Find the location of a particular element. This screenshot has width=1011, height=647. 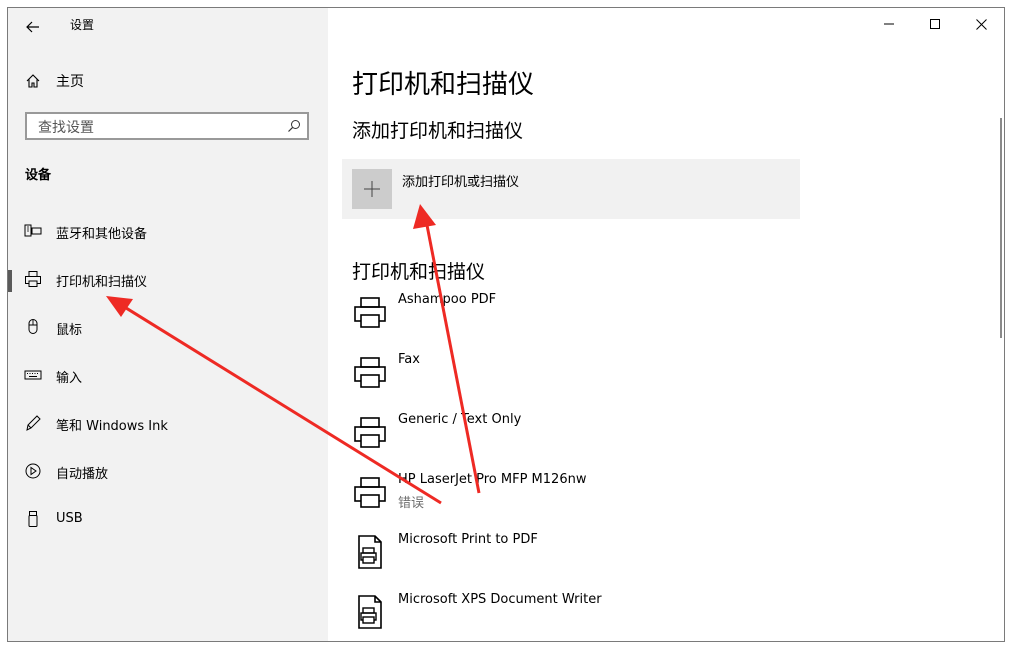

pdf-printer-icon is located at coordinates (370, 552).